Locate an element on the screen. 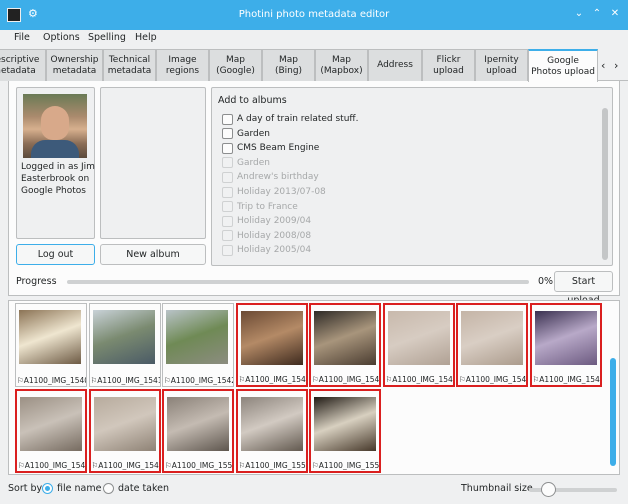 The width and height of the screenshot is (628, 504). chevron-right-icon: › is located at coordinates (616, 65).